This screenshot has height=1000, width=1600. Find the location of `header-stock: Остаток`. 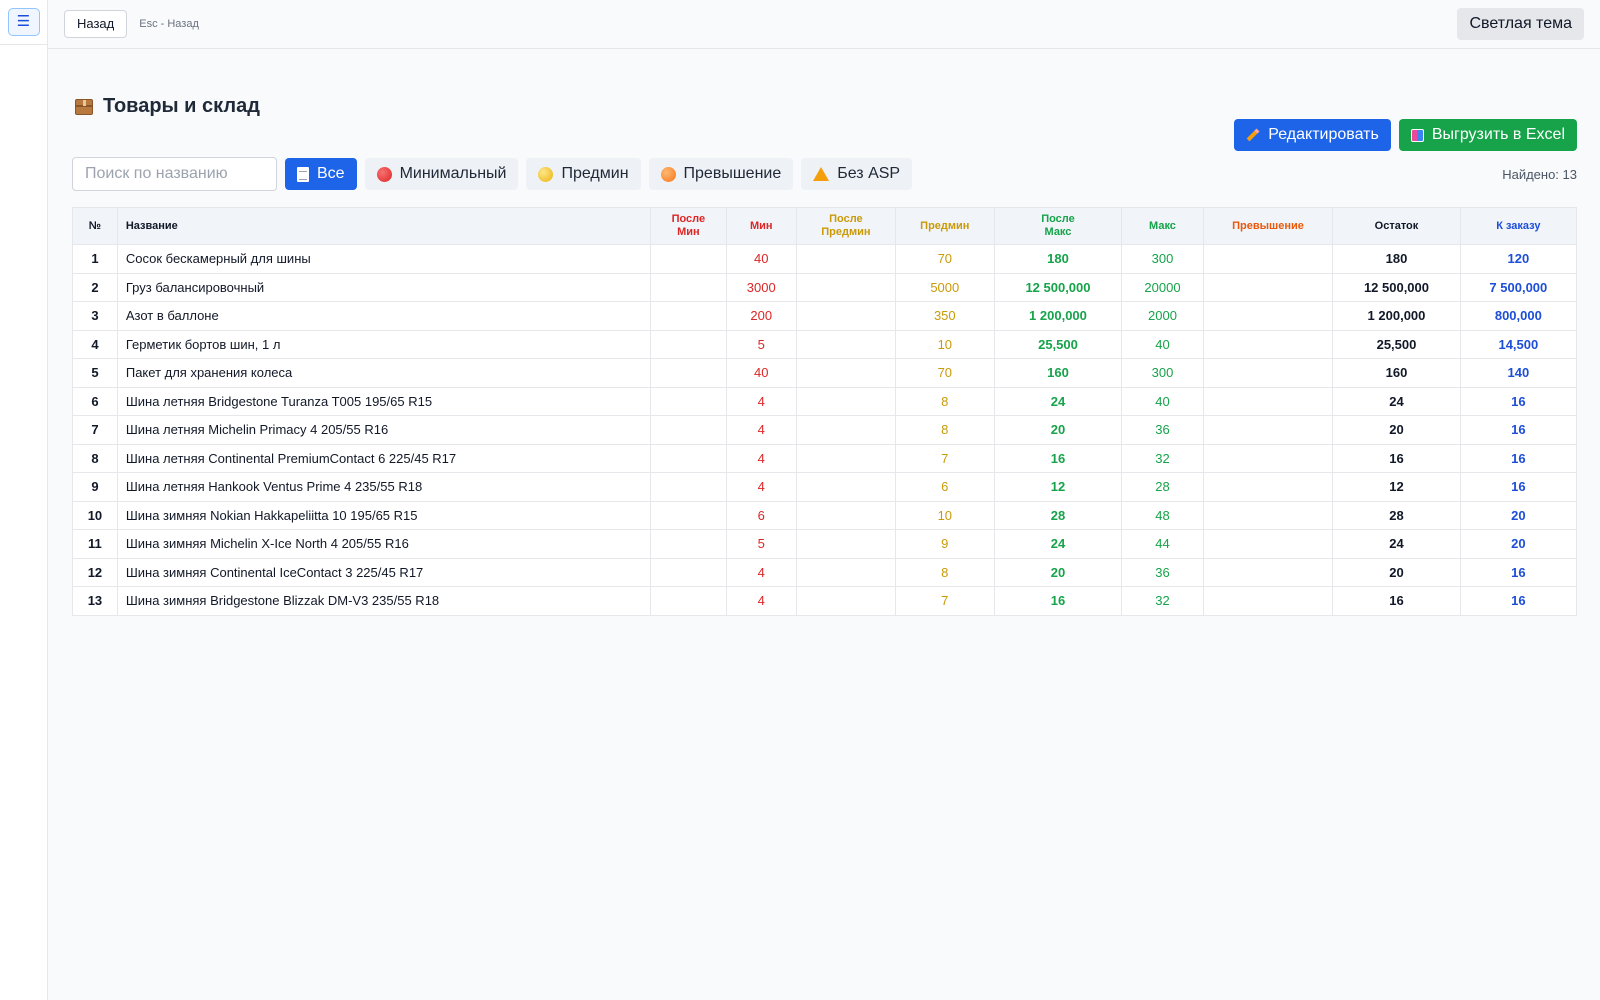

header-stock: Остаток is located at coordinates (1396, 226).